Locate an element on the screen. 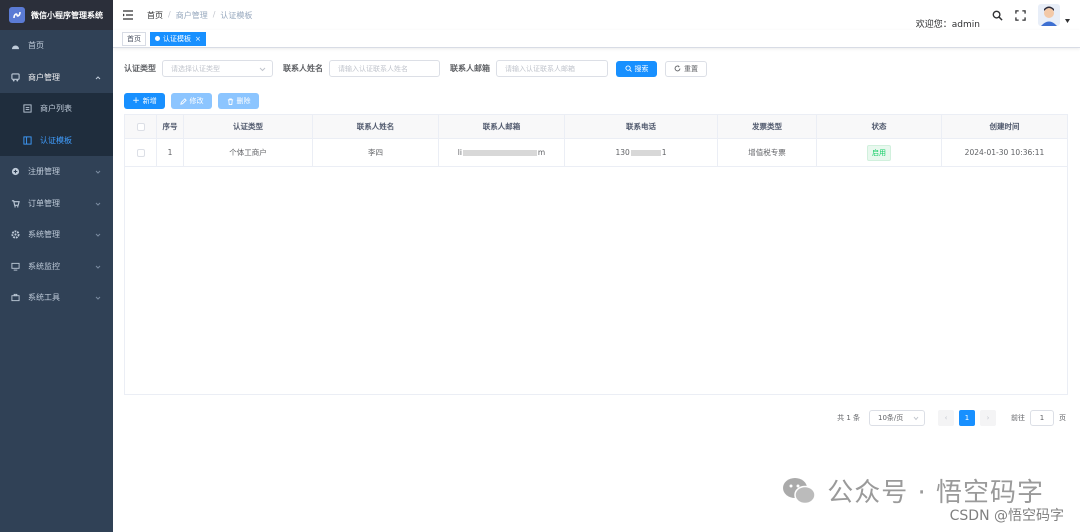  reset-button-label: 重置 is located at coordinates (691, 68).